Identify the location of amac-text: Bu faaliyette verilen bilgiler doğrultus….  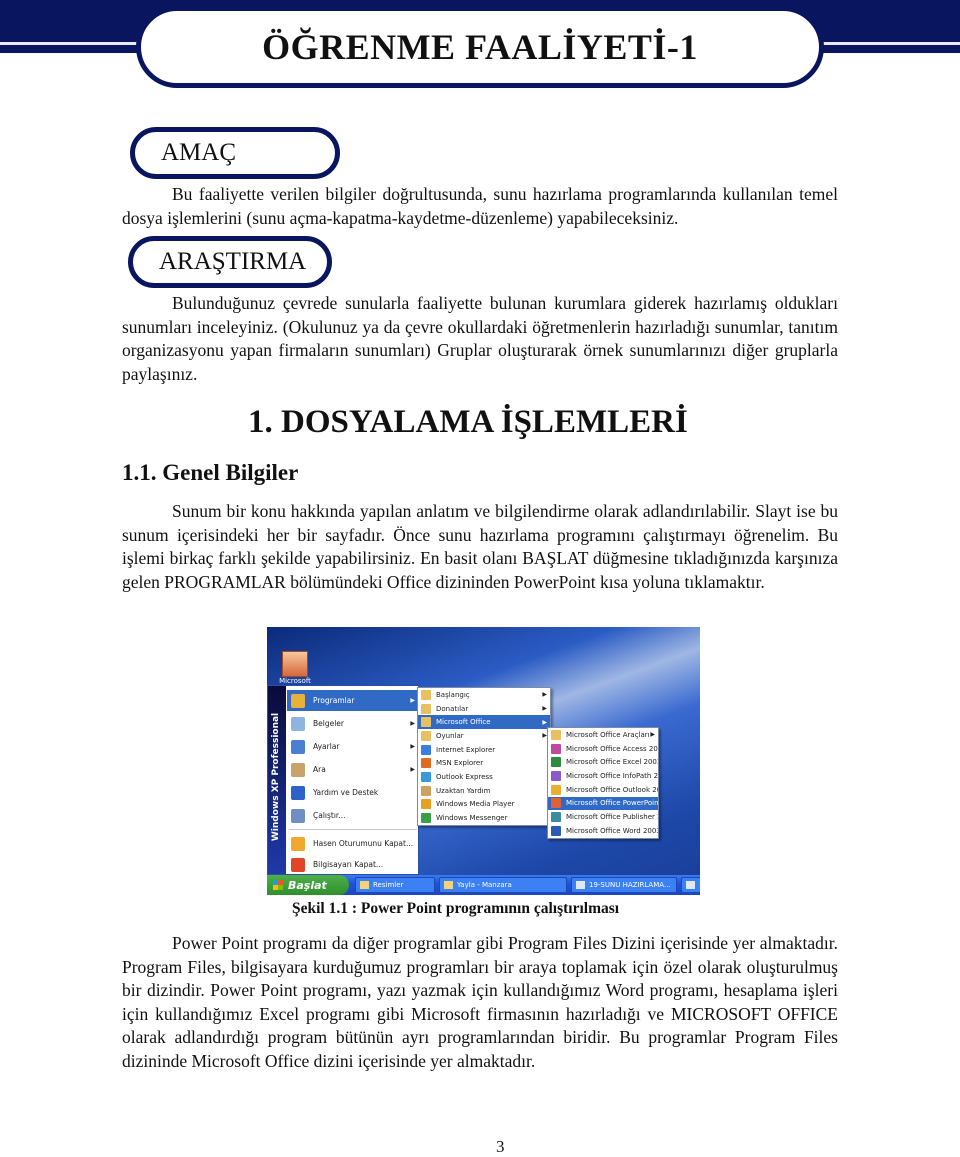
(480, 206).